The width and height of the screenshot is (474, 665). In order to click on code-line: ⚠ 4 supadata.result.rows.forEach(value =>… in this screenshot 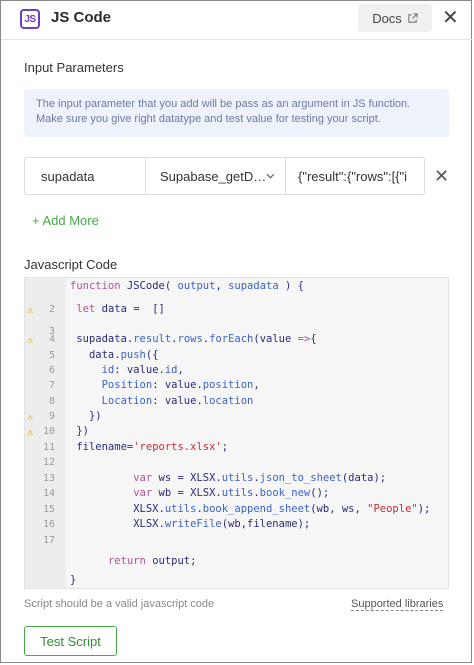, I will do `click(172, 339)`.